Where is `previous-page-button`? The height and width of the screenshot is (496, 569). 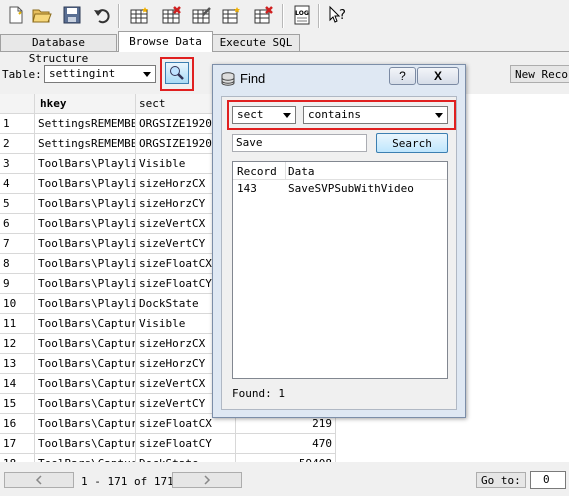 previous-page-button is located at coordinates (39, 480).